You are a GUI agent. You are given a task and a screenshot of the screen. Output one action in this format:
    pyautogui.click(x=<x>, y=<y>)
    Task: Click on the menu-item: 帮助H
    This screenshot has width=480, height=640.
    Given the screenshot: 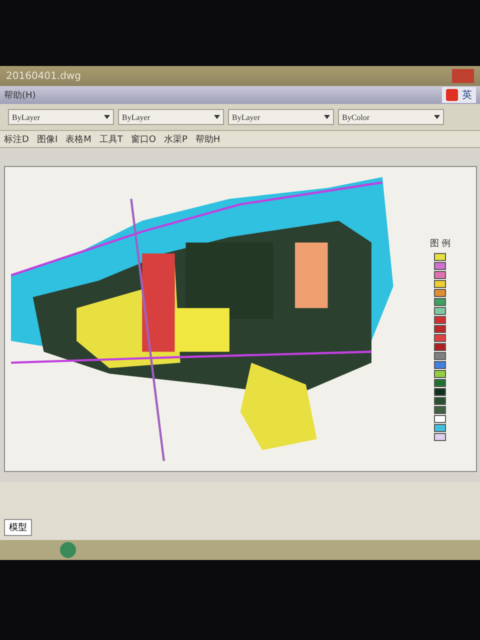 What is the action you would take?
    pyautogui.click(x=207, y=139)
    